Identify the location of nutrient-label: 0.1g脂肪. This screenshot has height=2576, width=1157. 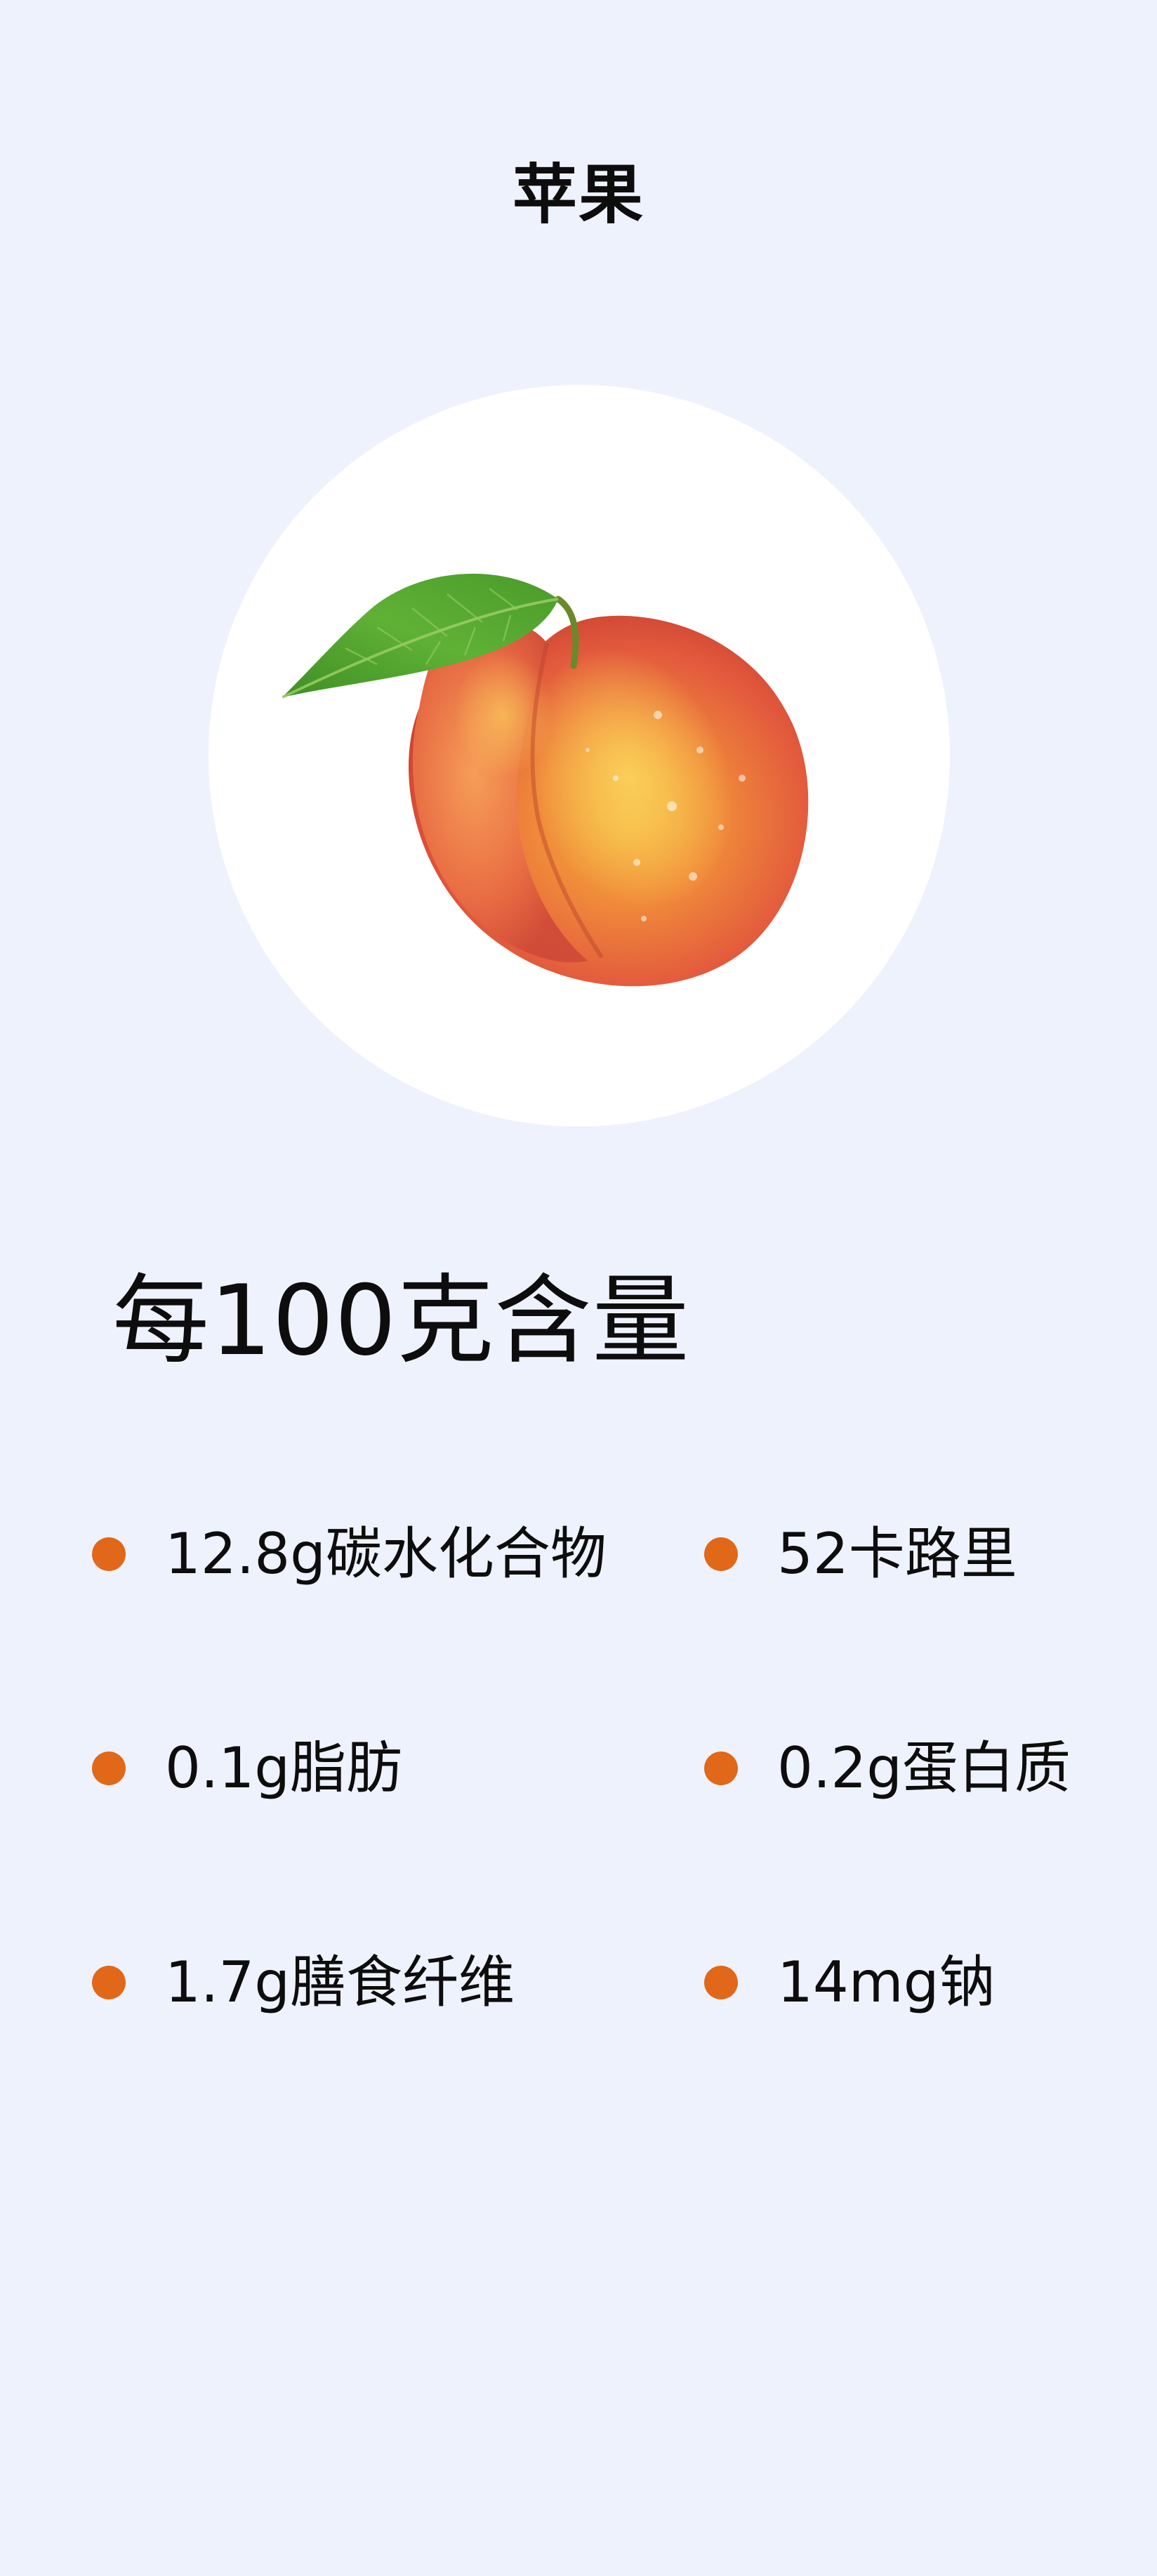
(284, 1768).